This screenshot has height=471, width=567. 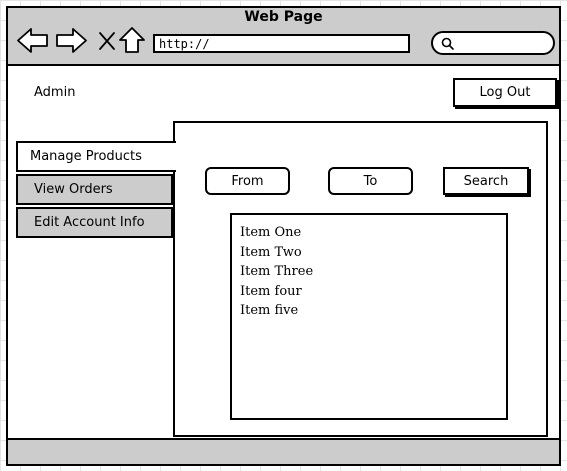 What do you see at coordinates (283, 451) in the screenshot?
I see `status-bar` at bounding box center [283, 451].